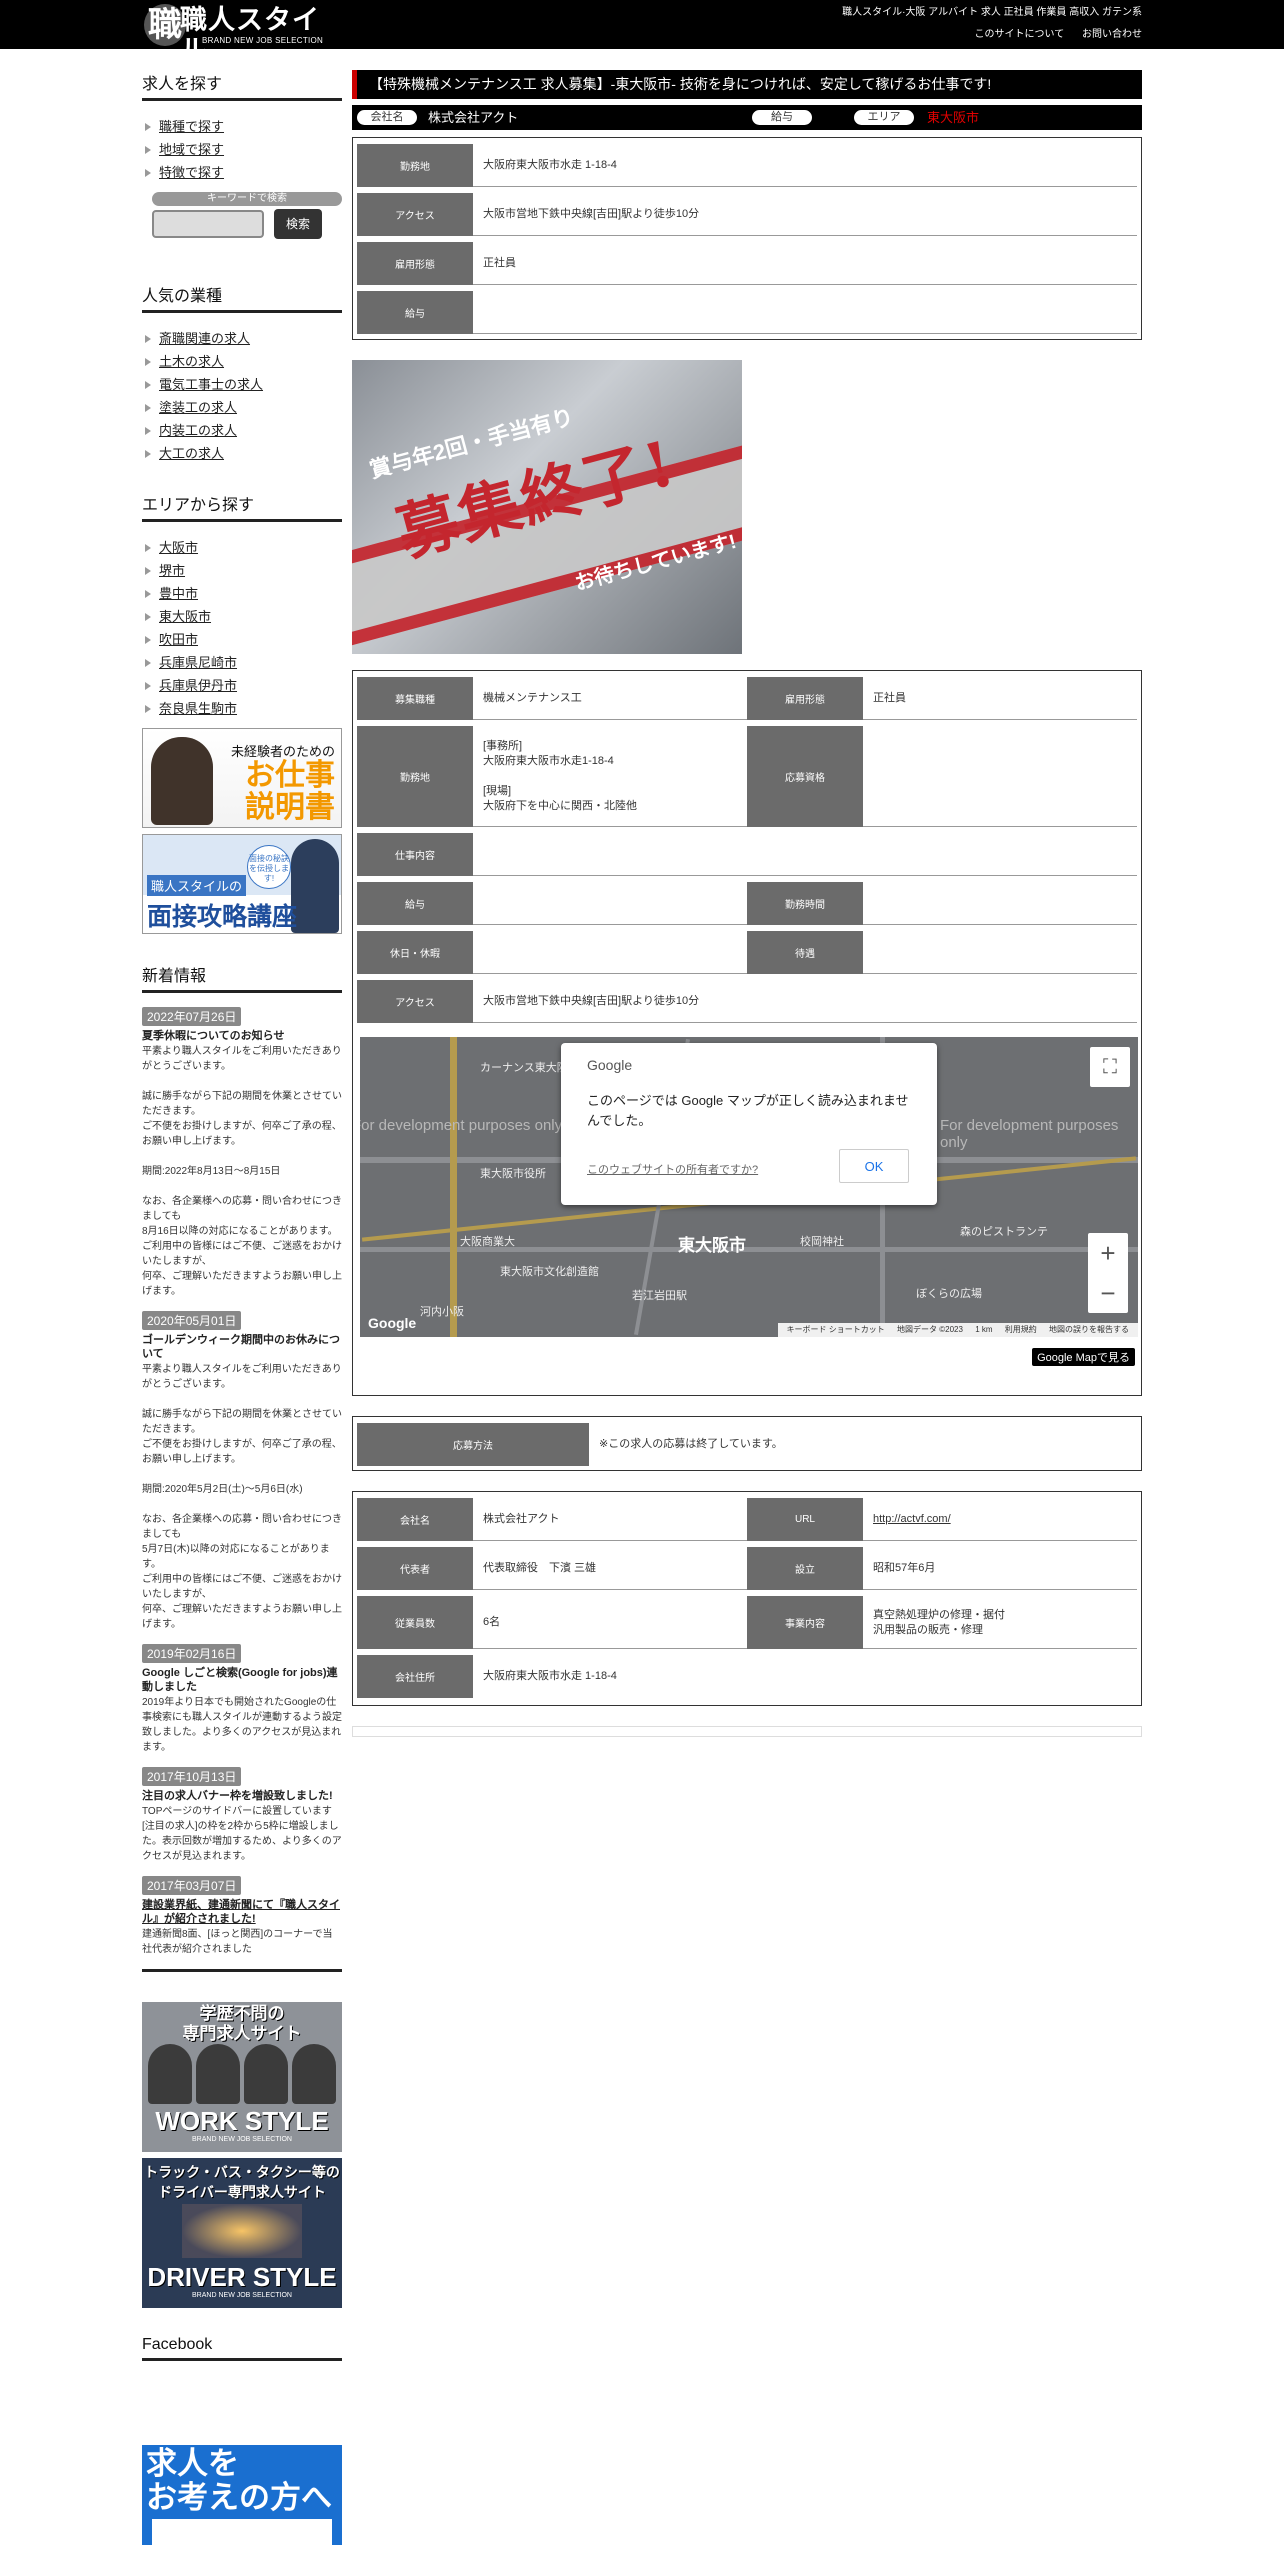  I want to click on keyword-input, so click(208, 224).